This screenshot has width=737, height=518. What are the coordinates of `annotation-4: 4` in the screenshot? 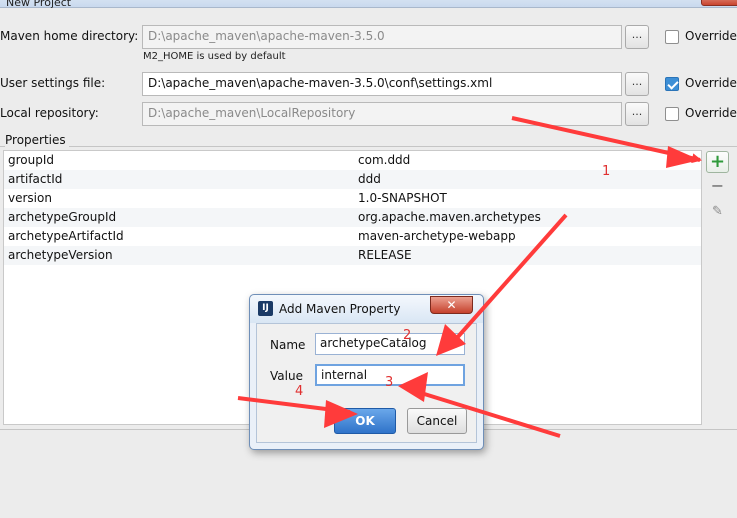 It's located at (299, 391).